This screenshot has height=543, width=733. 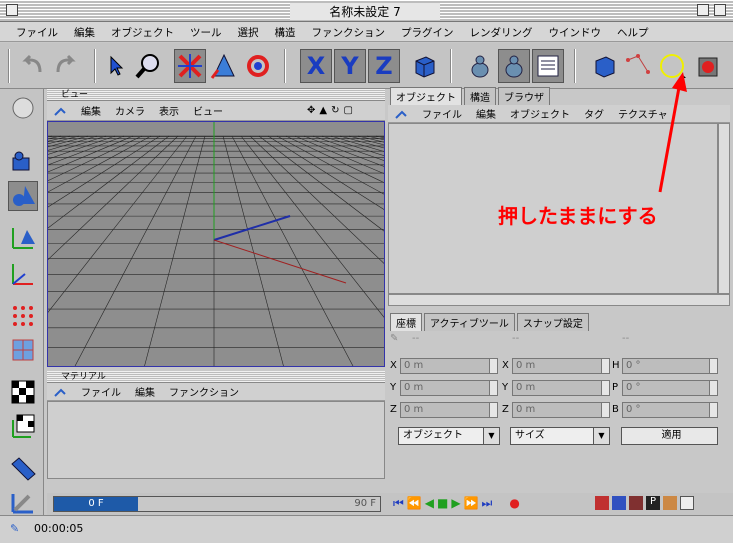 I want to click on viewport-menu-view: ビュー, so click(x=208, y=110).